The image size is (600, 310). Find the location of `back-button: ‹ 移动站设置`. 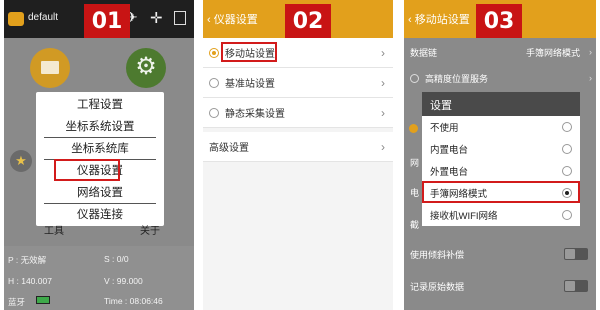

back-button: ‹ 移动站设置 is located at coordinates (439, 19).